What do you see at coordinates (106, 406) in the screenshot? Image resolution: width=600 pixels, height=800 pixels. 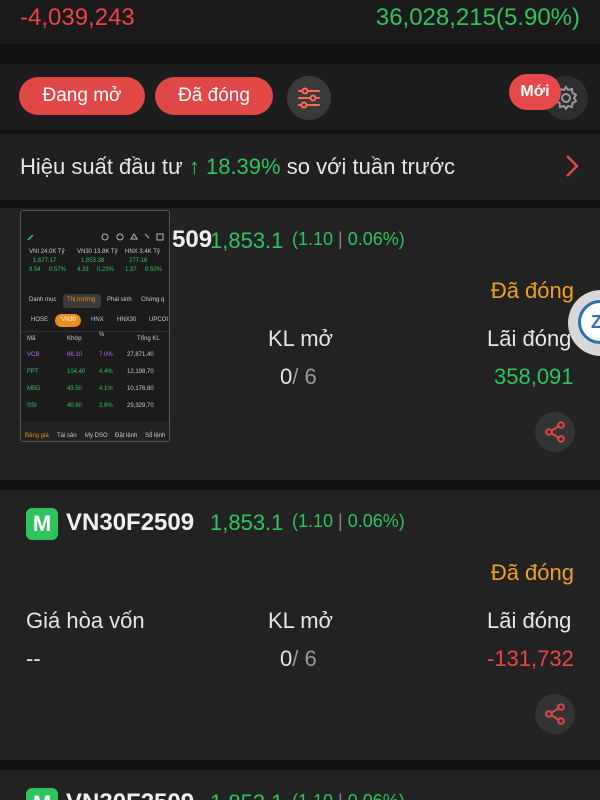 I see `row-percent: 3.6%` at bounding box center [106, 406].